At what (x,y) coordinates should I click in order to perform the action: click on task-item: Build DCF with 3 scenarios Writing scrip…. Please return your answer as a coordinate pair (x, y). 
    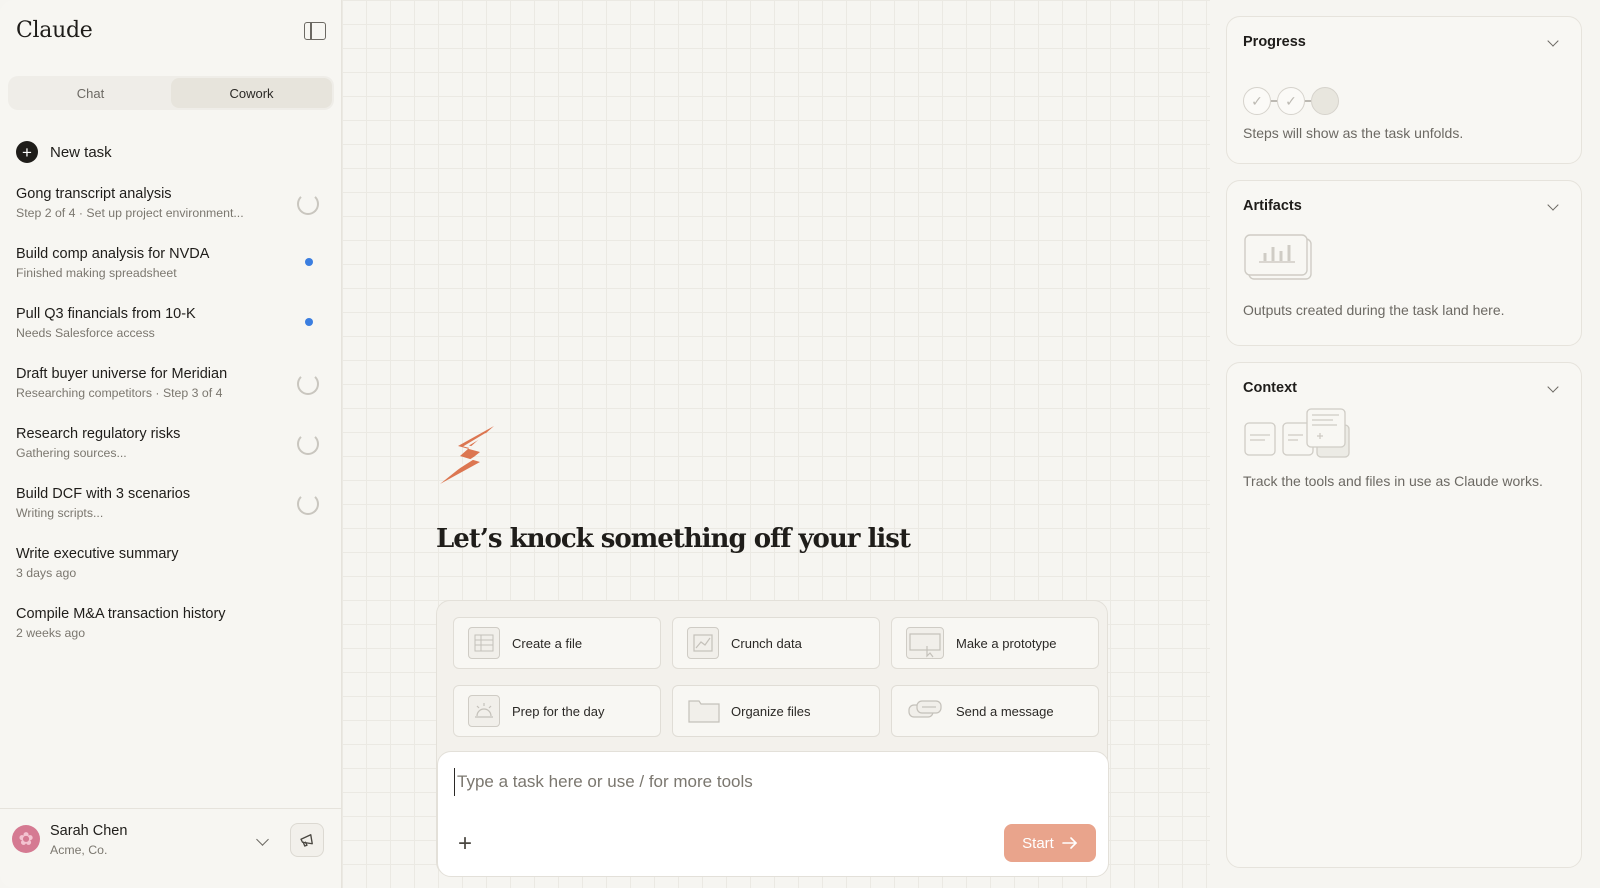
    Looking at the image, I should click on (171, 511).